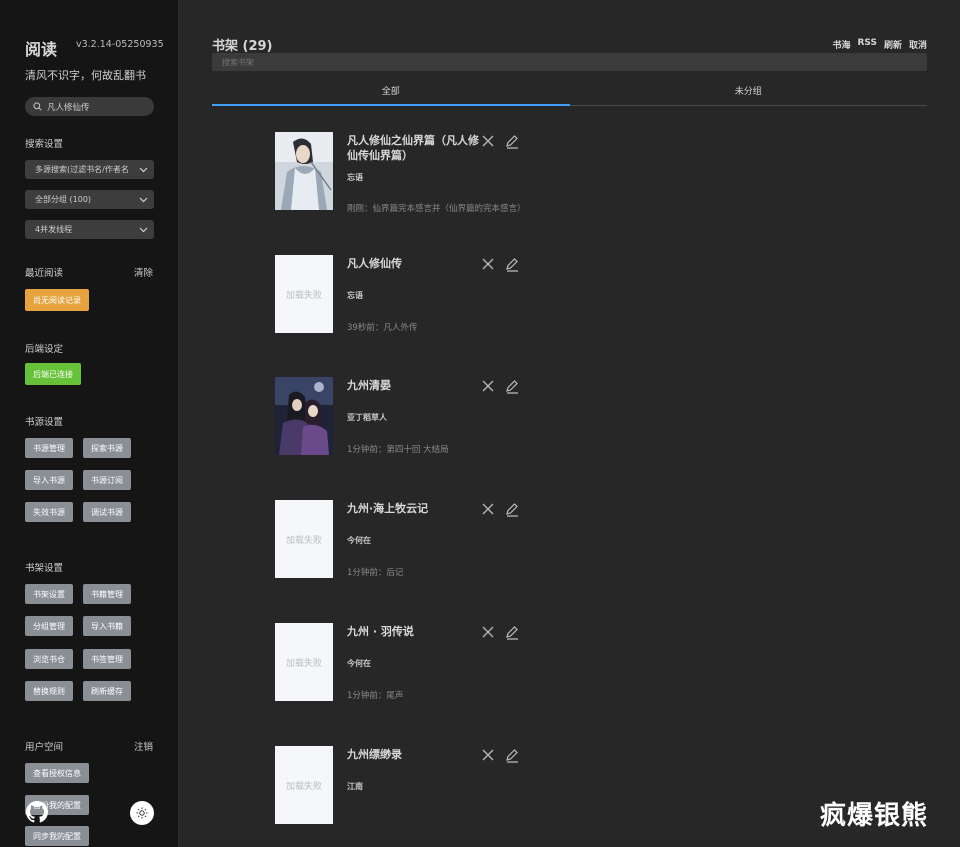 The width and height of the screenshot is (960, 847). What do you see at coordinates (49, 659) in the screenshot?
I see `browse-storage-button: 浏览书仓` at bounding box center [49, 659].